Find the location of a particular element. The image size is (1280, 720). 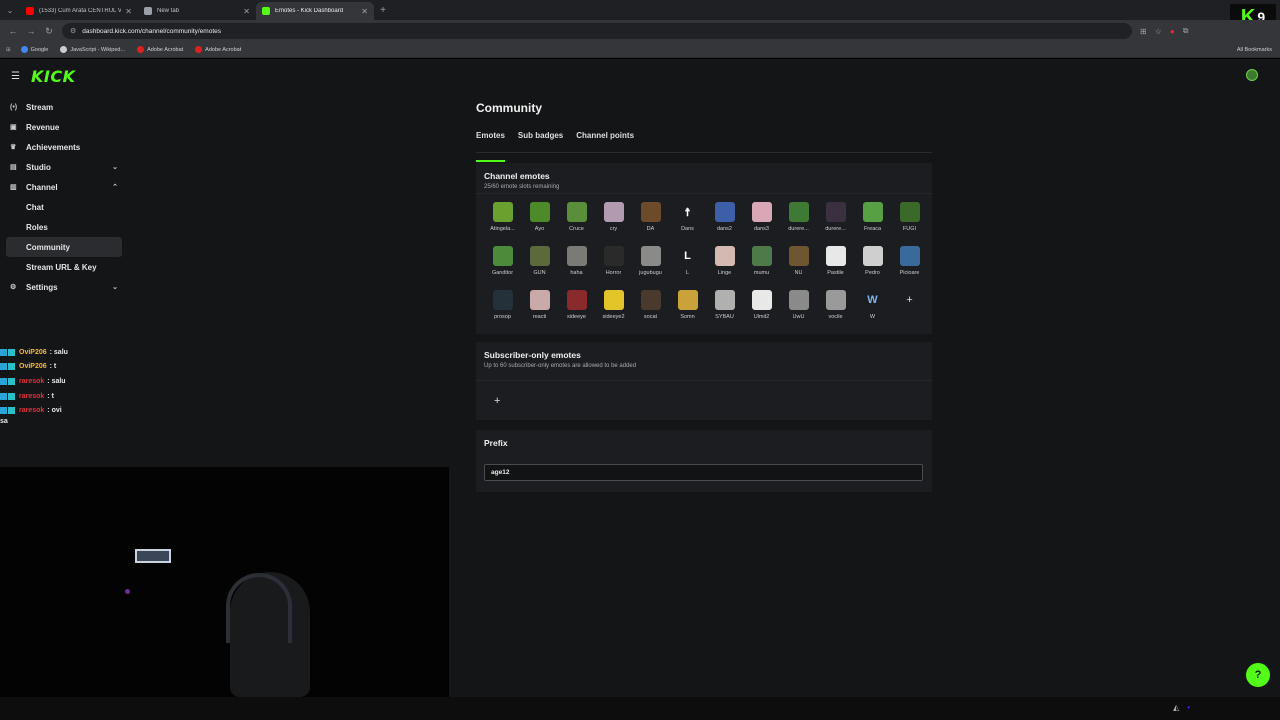

bookmark-star-icon: ☆ is located at coordinates (1158, 31).